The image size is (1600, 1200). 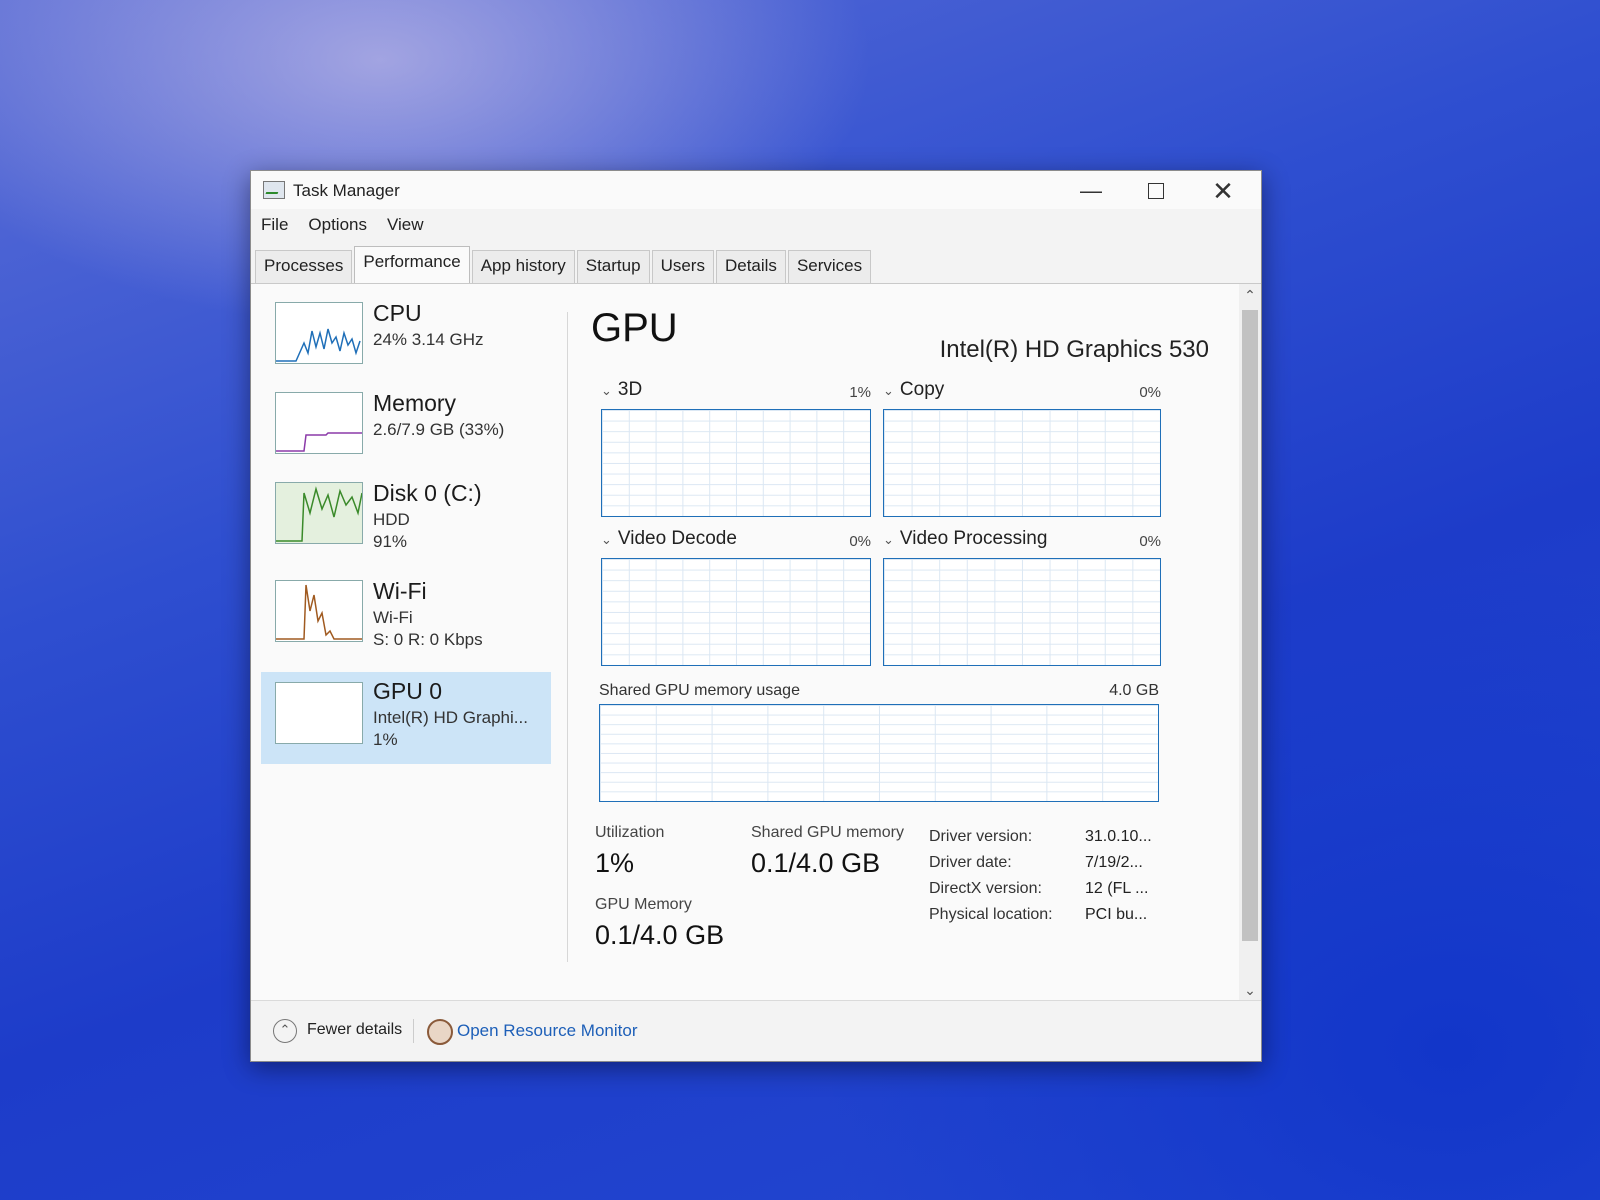 I want to click on minimize-button: —, so click(x=1091, y=191).